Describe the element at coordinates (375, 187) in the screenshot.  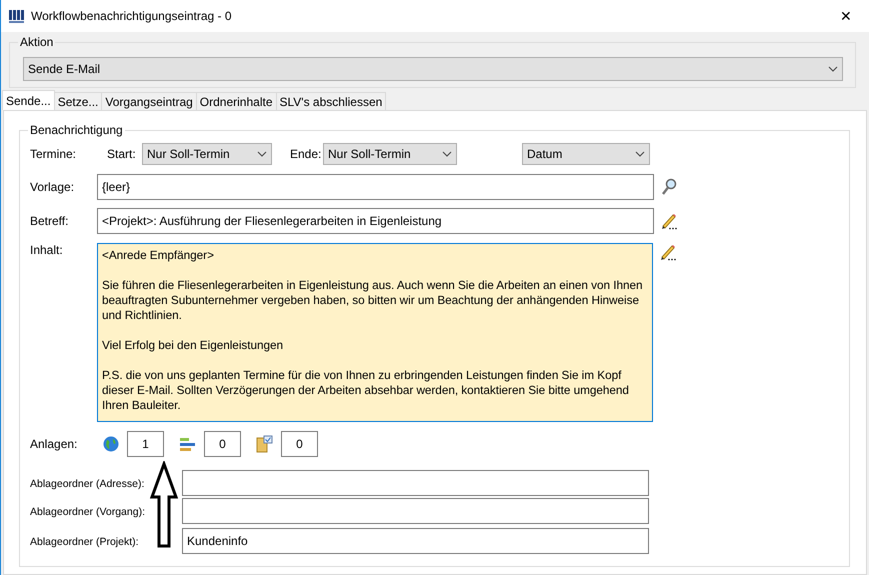
I see `vorlage-field: {leer}` at that location.